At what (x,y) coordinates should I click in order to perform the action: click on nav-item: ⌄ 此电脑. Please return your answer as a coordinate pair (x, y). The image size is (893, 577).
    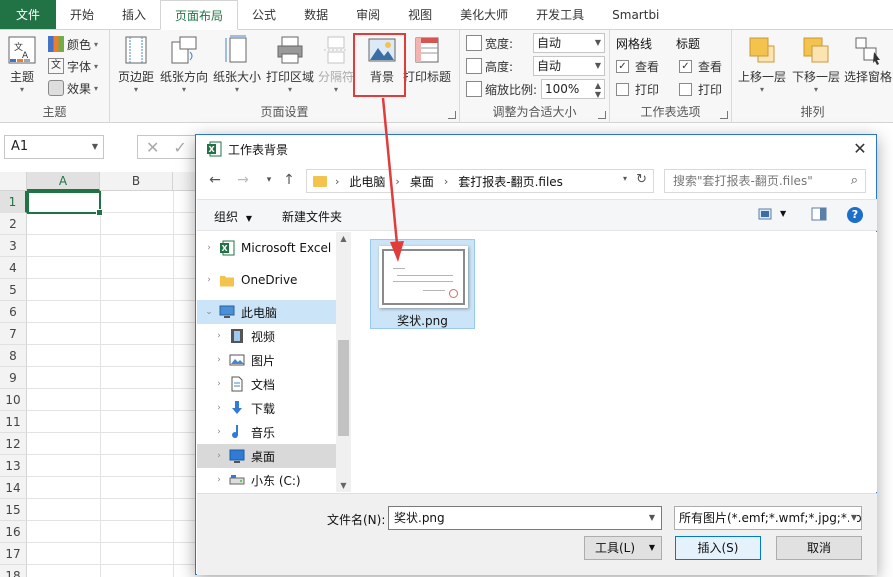
    Looking at the image, I should click on (266, 312).